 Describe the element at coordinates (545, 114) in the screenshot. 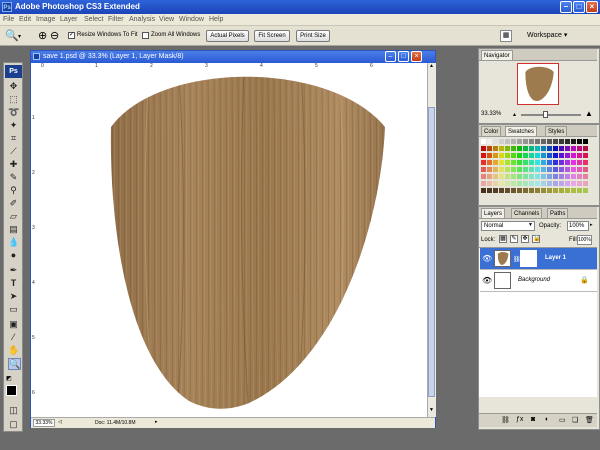

I see `navigator-slider-handle` at that location.